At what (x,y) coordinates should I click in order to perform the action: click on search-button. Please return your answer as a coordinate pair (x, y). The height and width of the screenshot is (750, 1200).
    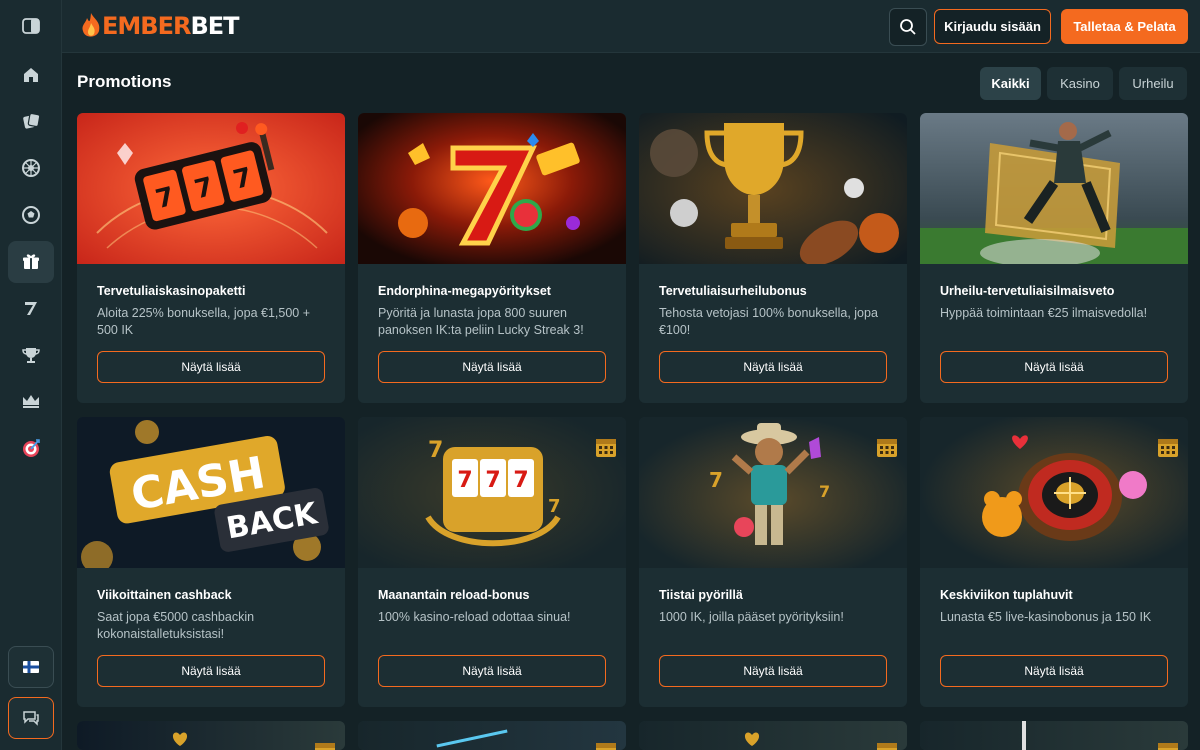
    Looking at the image, I should click on (908, 27).